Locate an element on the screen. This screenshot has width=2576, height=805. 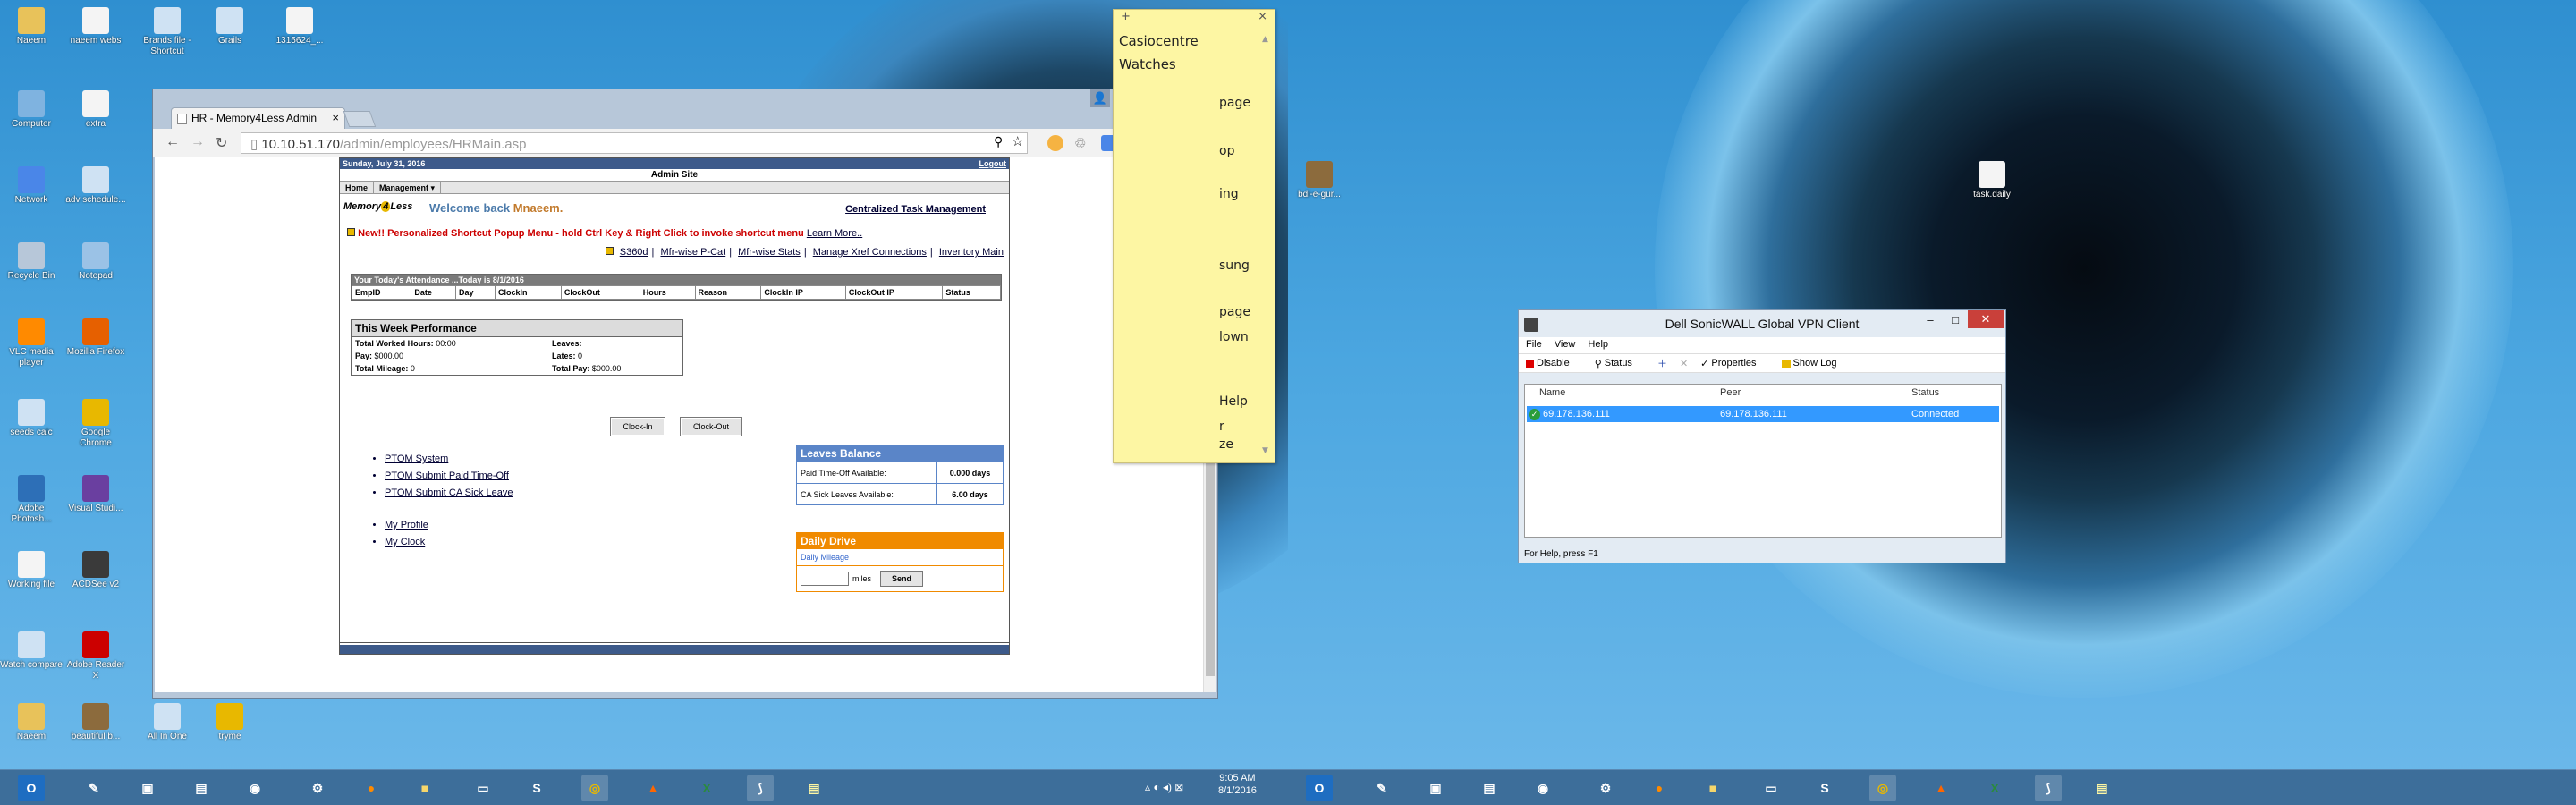
skype-taskbar-icon: S is located at coordinates (1824, 788).